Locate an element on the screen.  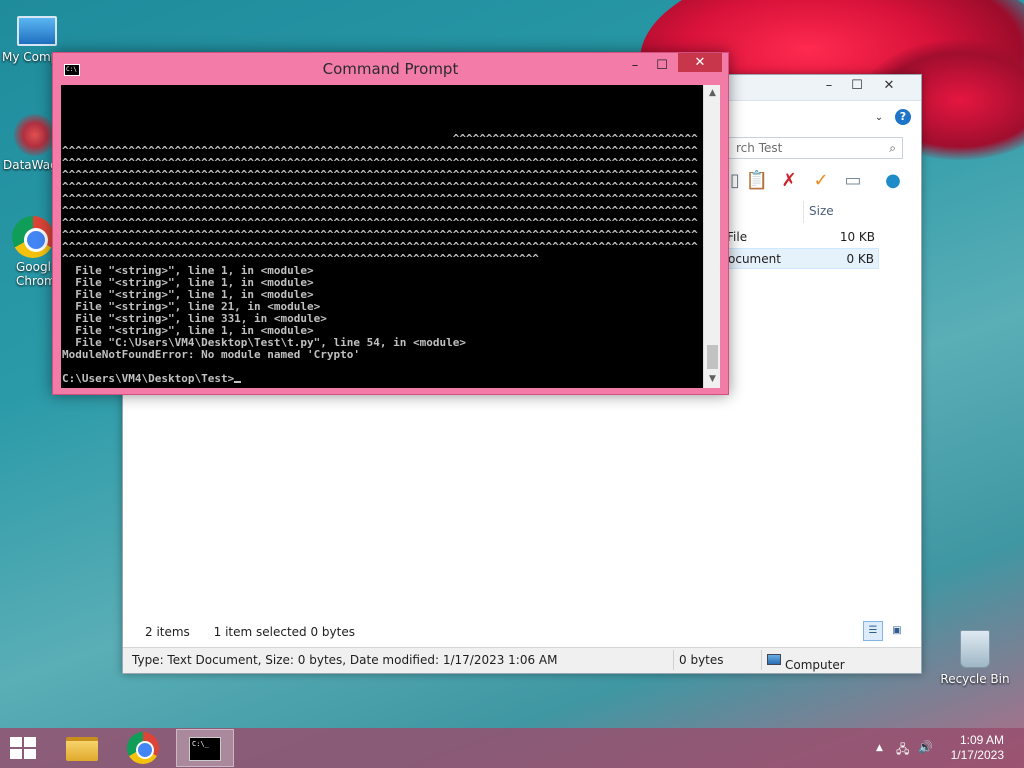
show-hidden-icons-icon: ▲ is located at coordinates (879, 748).